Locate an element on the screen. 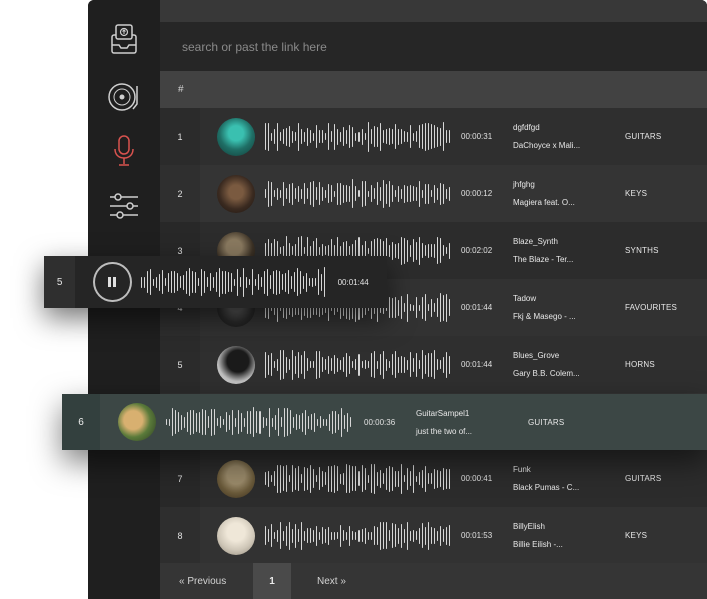 The image size is (707, 599). current-page-button: 1 is located at coordinates (272, 581).